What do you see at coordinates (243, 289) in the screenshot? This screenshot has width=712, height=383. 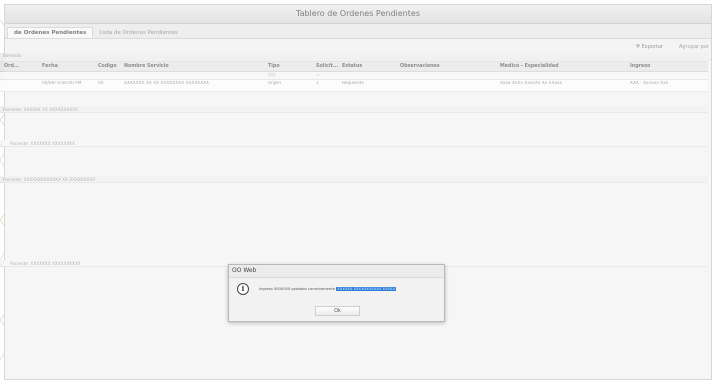 I see `info-icon: i` at bounding box center [243, 289].